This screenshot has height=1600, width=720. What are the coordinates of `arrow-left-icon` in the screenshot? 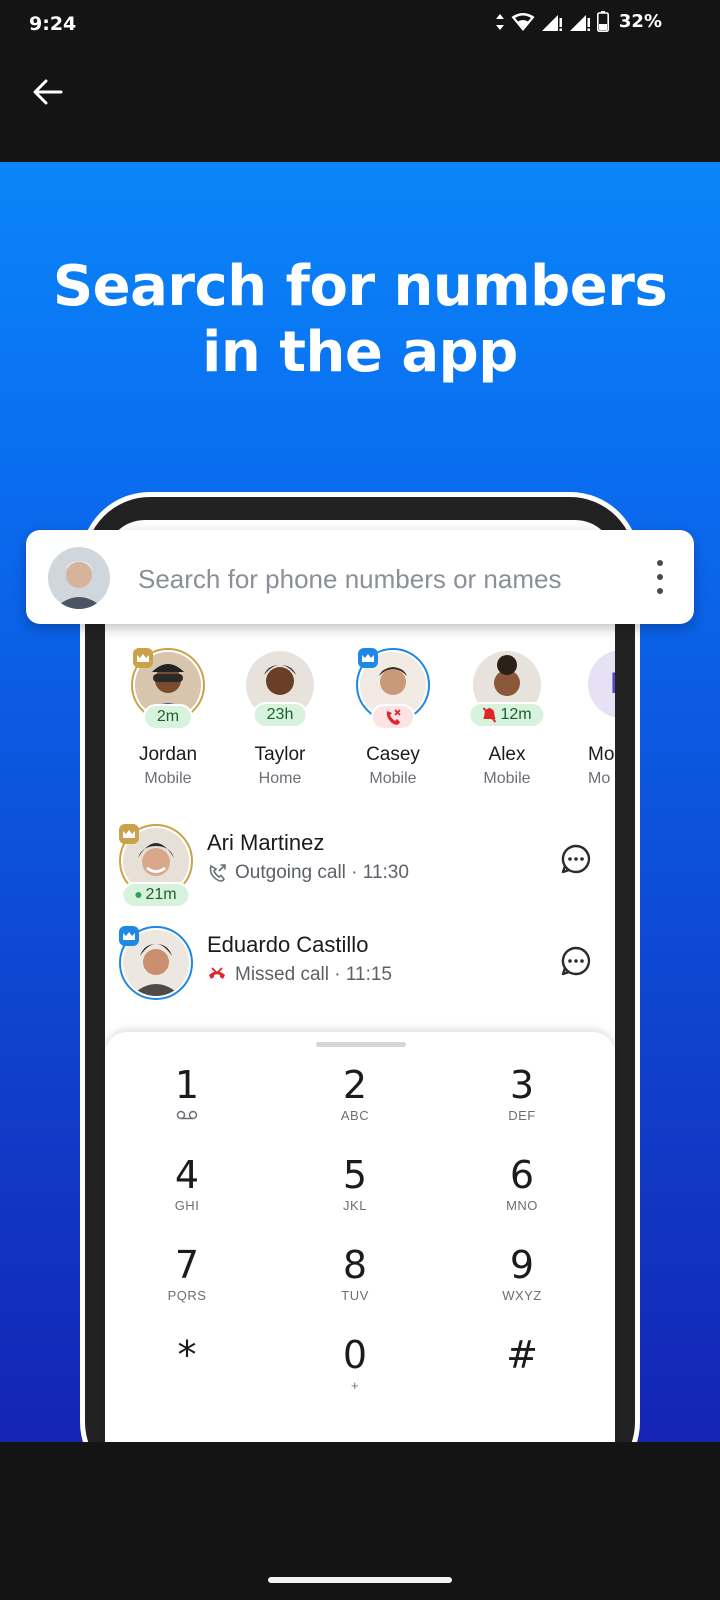 It's located at (48, 92).